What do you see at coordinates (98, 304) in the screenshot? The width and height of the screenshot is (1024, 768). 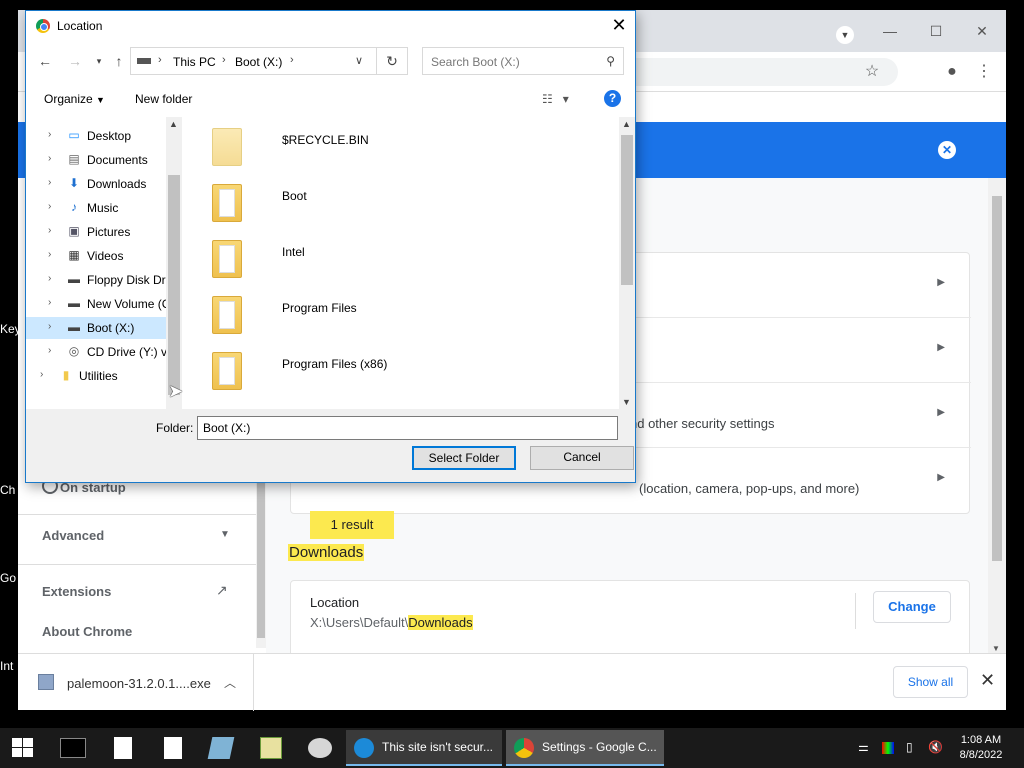 I see `tree-item: › ▬ New Volume (C` at bounding box center [98, 304].